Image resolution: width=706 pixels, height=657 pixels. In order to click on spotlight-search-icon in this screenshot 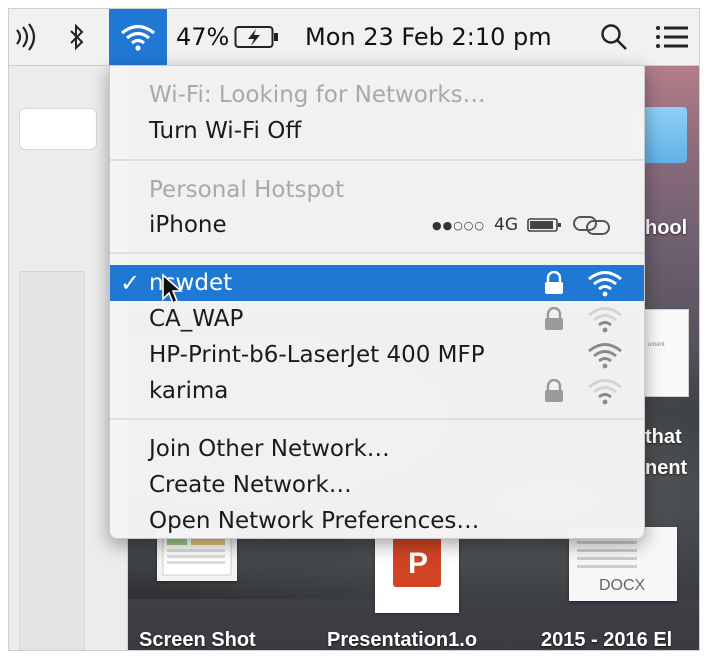, I will do `click(614, 37)`.